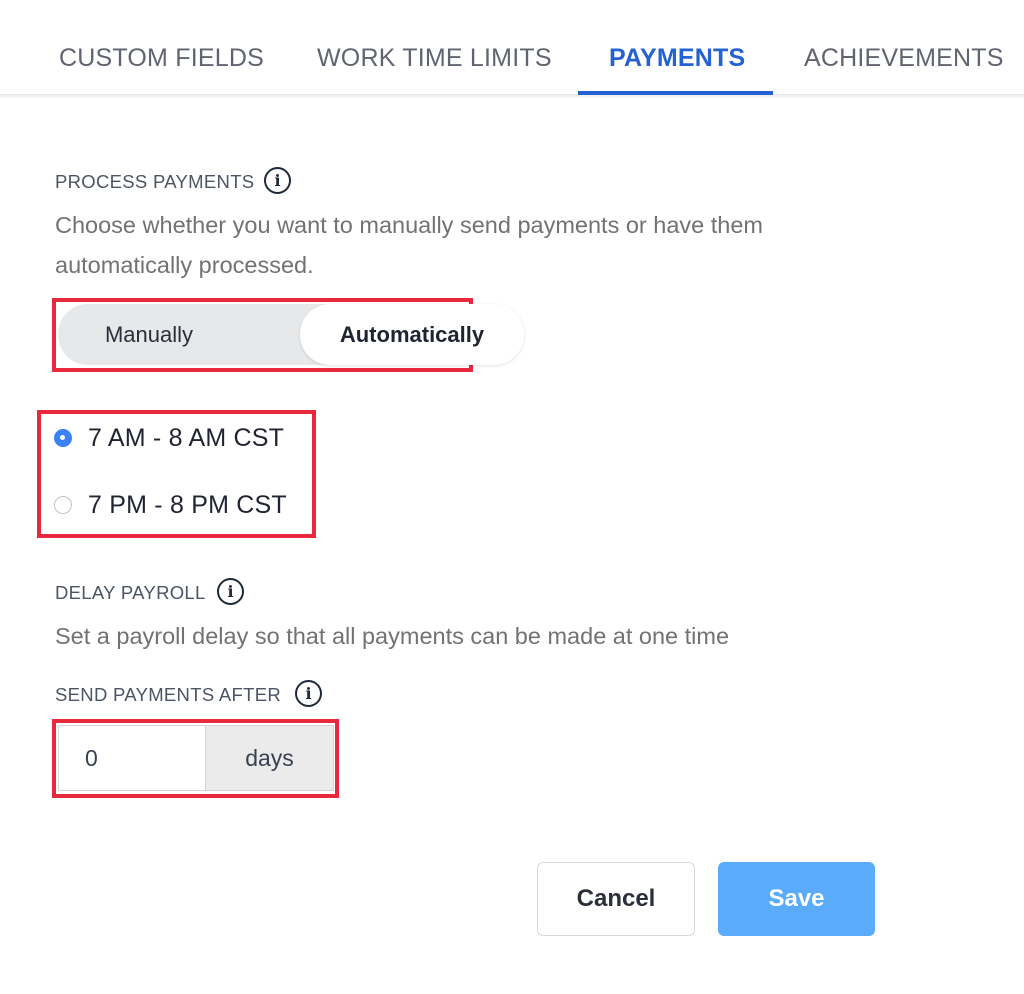  I want to click on time-window-label: 7 AM - 8 AM CST, so click(186, 437).